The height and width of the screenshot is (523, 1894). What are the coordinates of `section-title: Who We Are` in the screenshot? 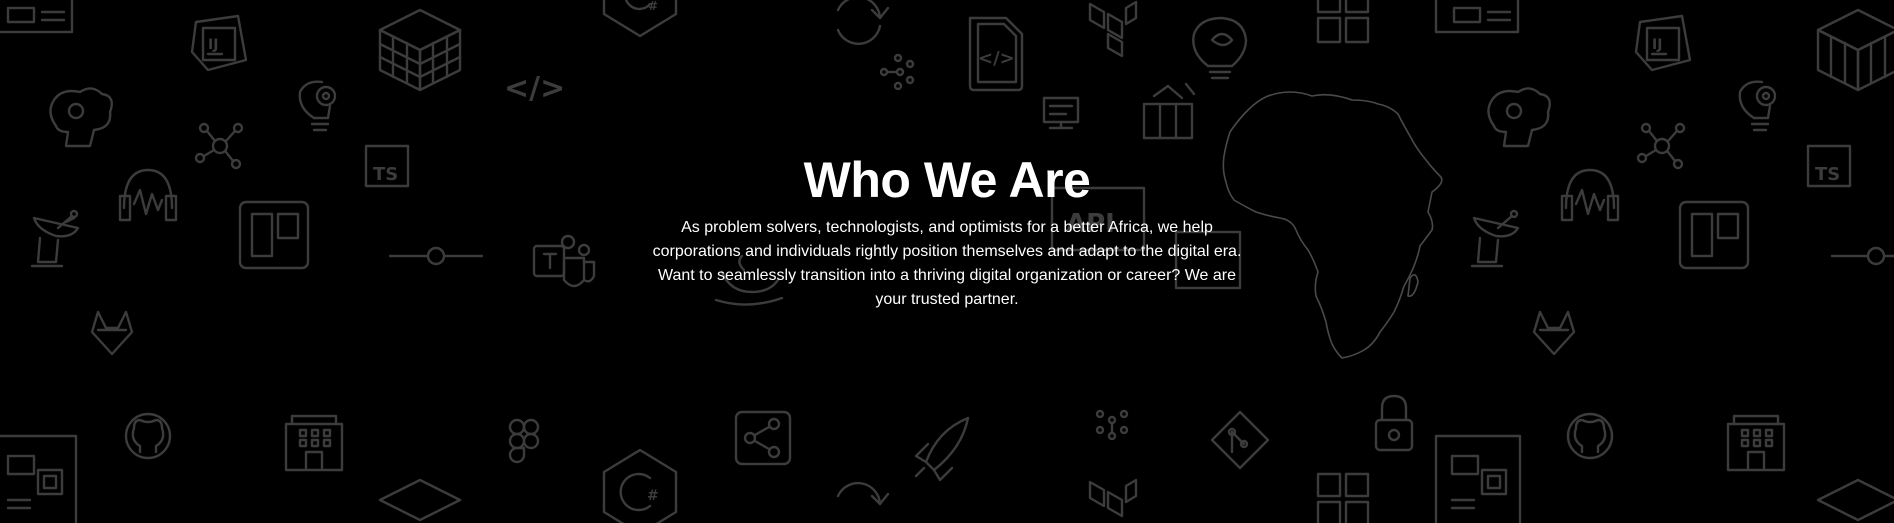 It's located at (947, 180).